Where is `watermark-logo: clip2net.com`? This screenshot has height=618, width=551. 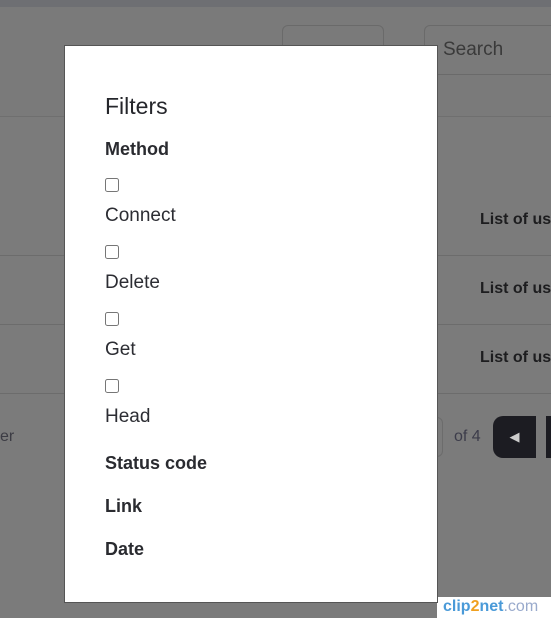 watermark-logo: clip2net.com is located at coordinates (491, 606).